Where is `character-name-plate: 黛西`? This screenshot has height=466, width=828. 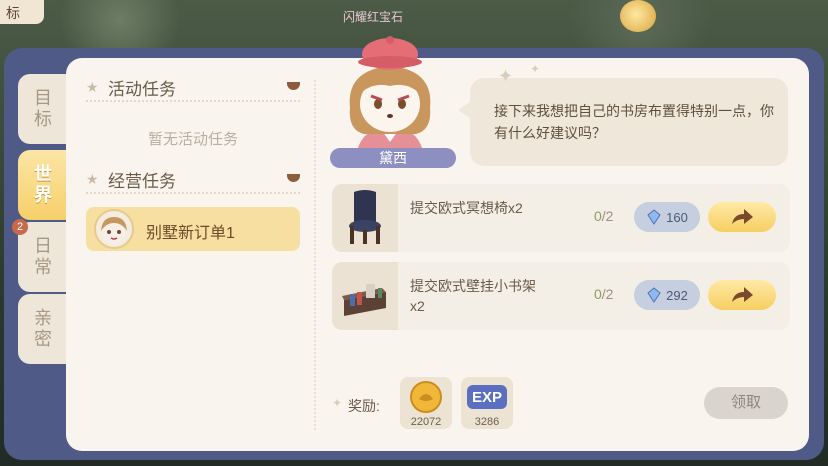
character-name-plate: 黛西 is located at coordinates (393, 158).